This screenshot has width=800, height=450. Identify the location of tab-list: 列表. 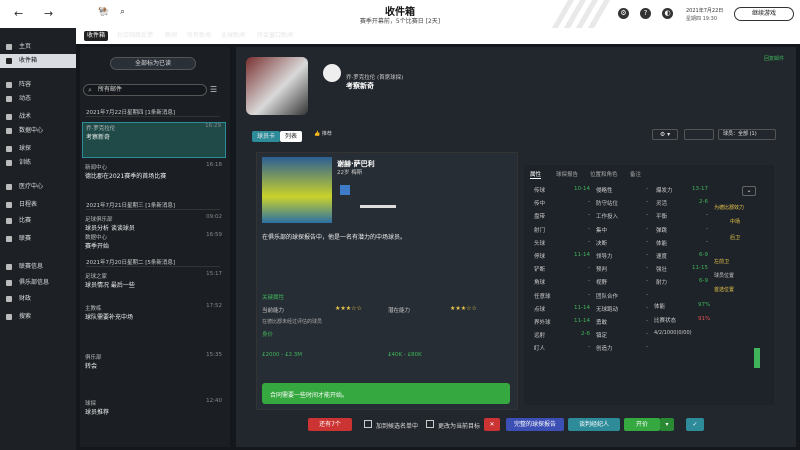
(291, 136).